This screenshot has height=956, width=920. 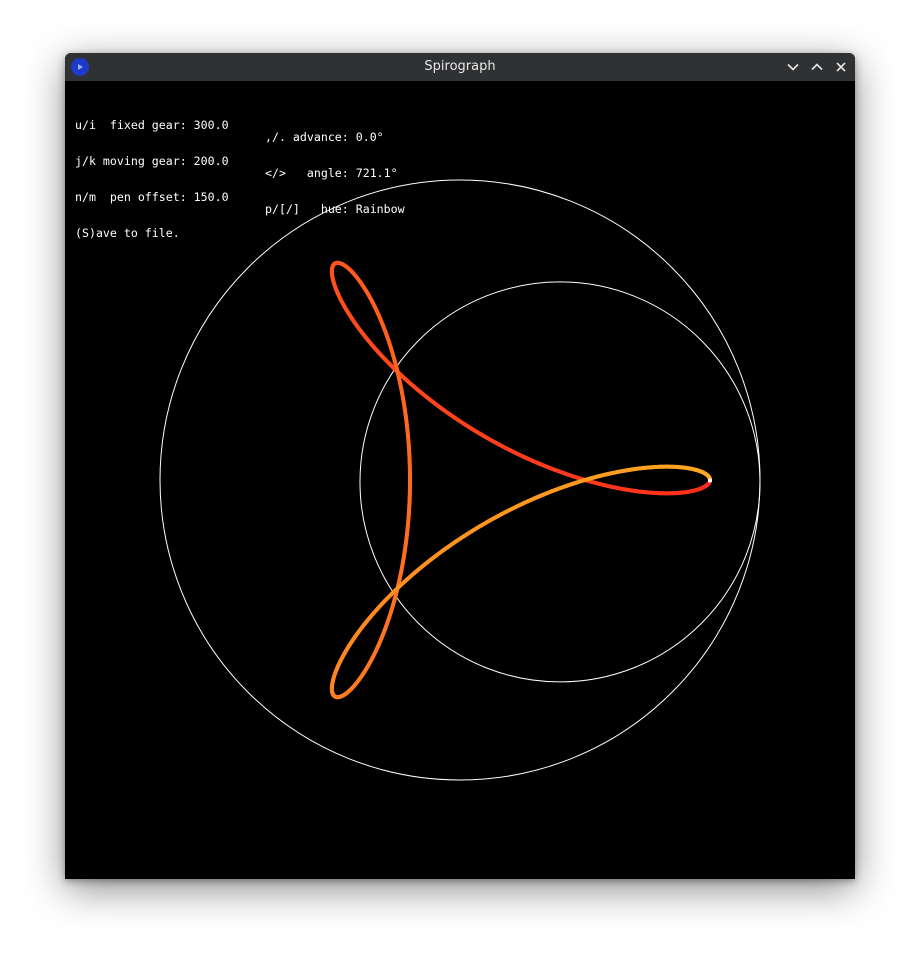 I want to click on moving-gear-readout: j/k moving gear: 200.0, so click(x=152, y=161).